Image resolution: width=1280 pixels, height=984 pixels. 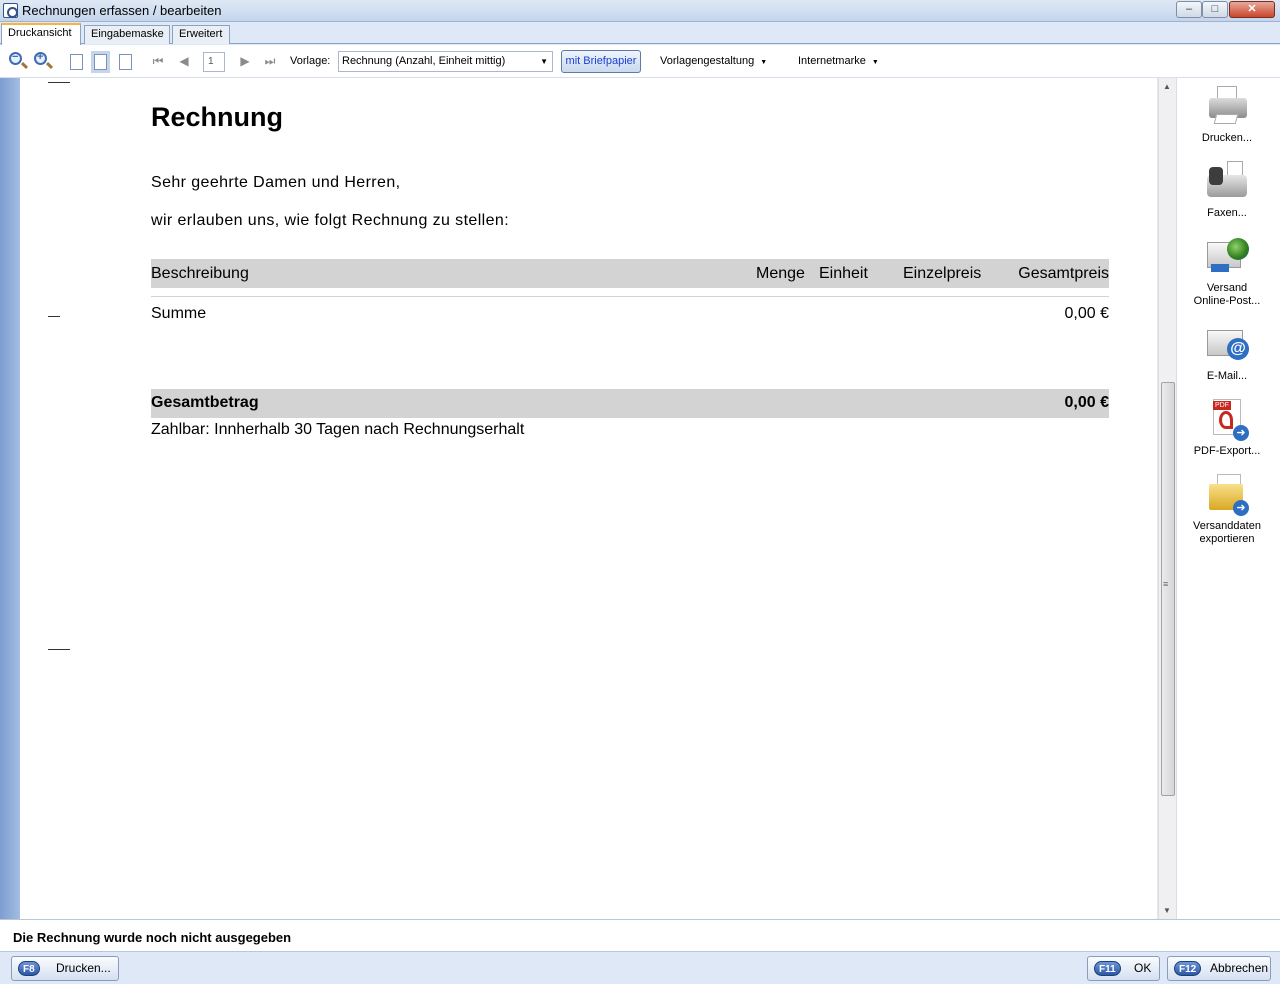 I want to click on tab-erweitert: Erweitert, so click(x=201, y=34).